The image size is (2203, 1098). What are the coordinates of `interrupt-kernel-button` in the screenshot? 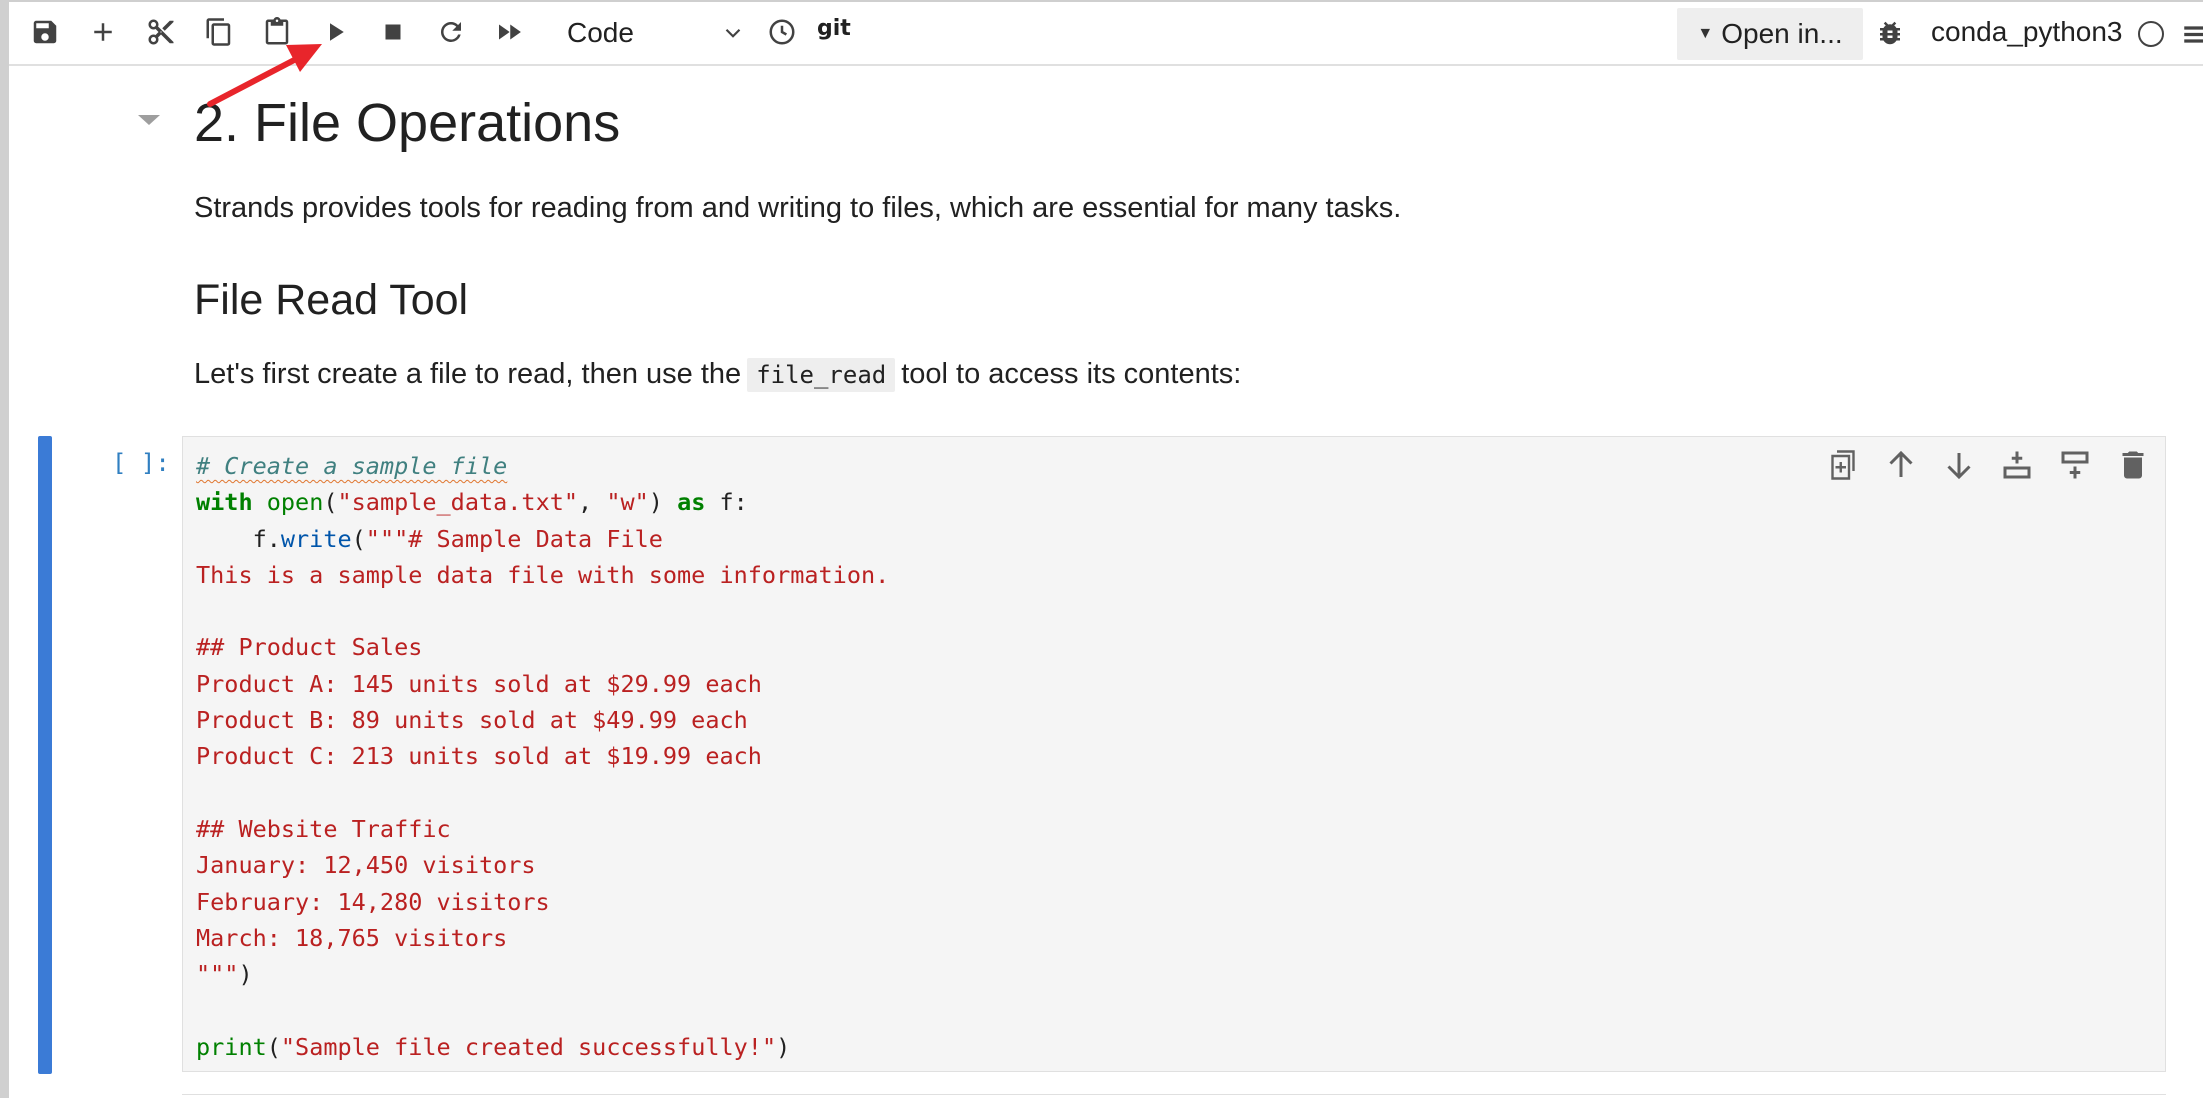 It's located at (393, 32).